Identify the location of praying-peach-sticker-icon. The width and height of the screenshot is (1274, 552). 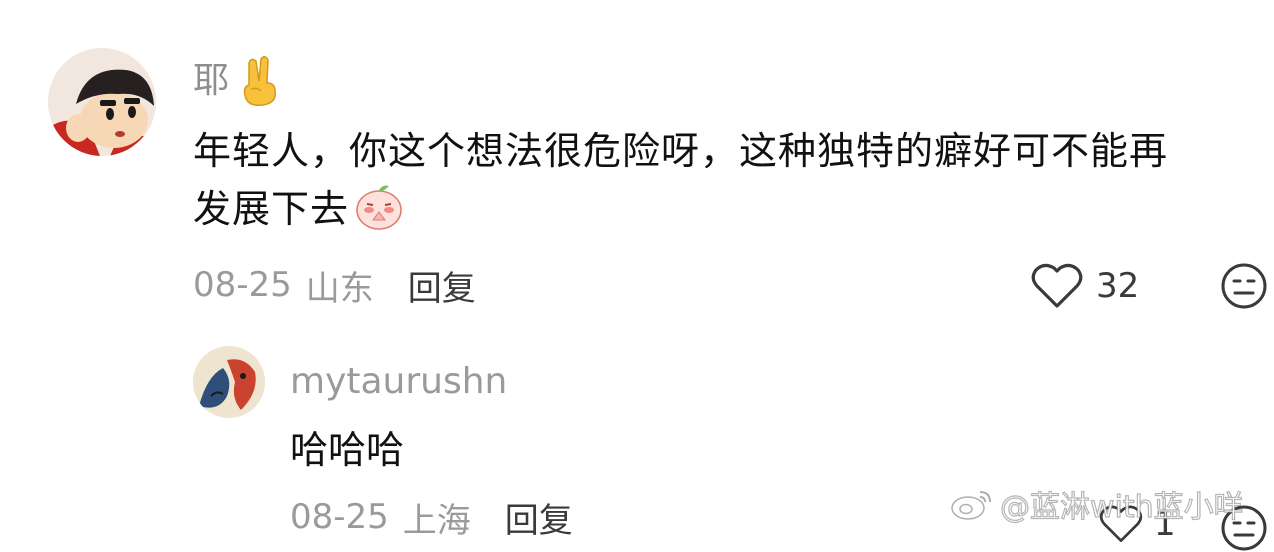
(379, 207).